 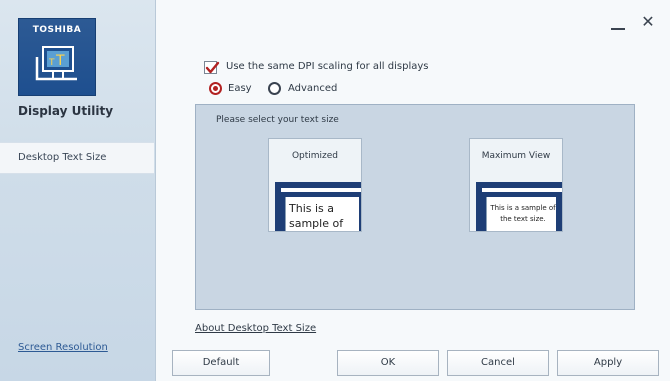 I want to click on brand-name: TOSHIBA, so click(x=57, y=30).